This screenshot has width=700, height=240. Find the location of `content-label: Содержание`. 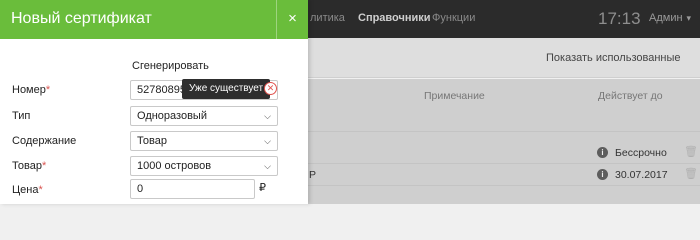

content-label: Содержание is located at coordinates (44, 141).